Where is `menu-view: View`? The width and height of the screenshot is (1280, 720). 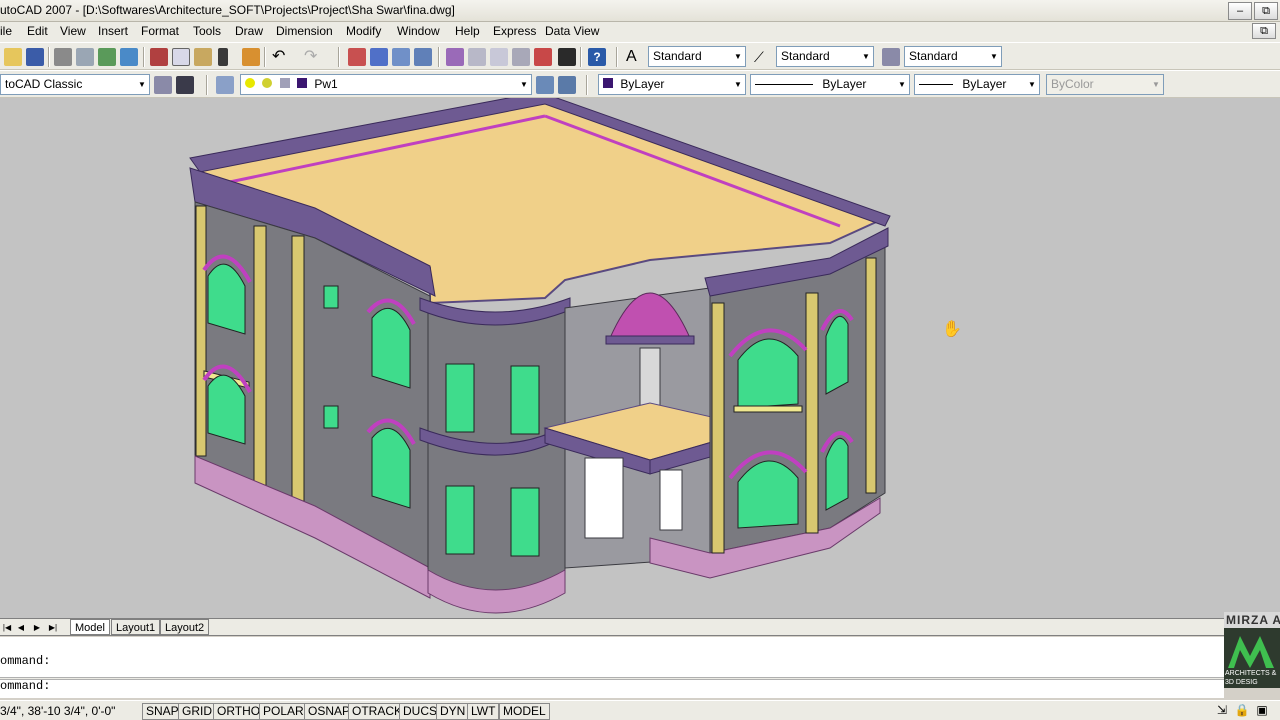 menu-view: View is located at coordinates (73, 31).